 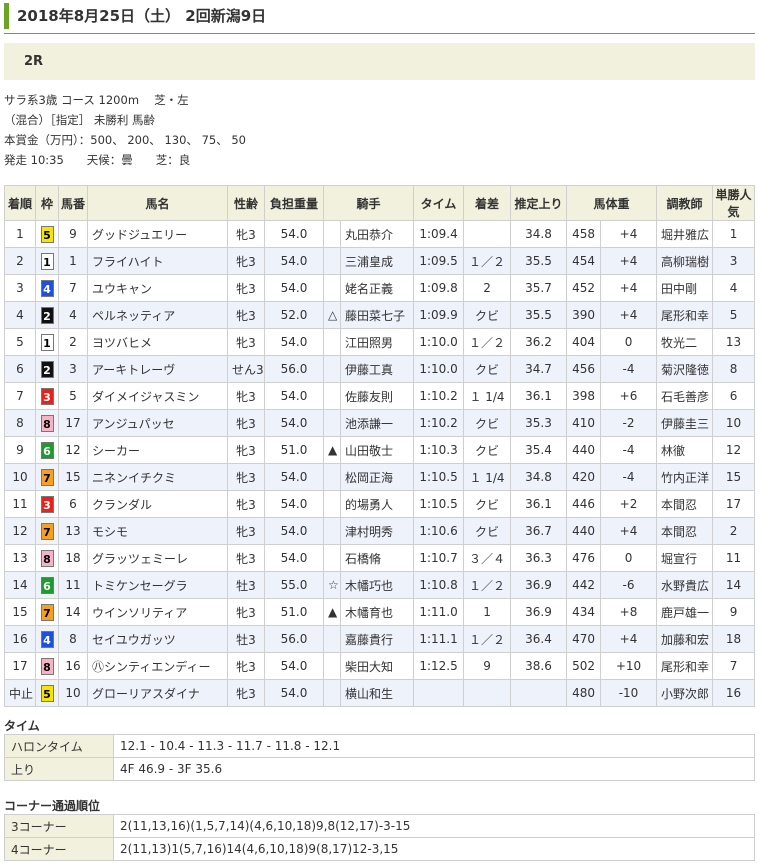 I want to click on popularity-cell: 5, so click(x=733, y=315).